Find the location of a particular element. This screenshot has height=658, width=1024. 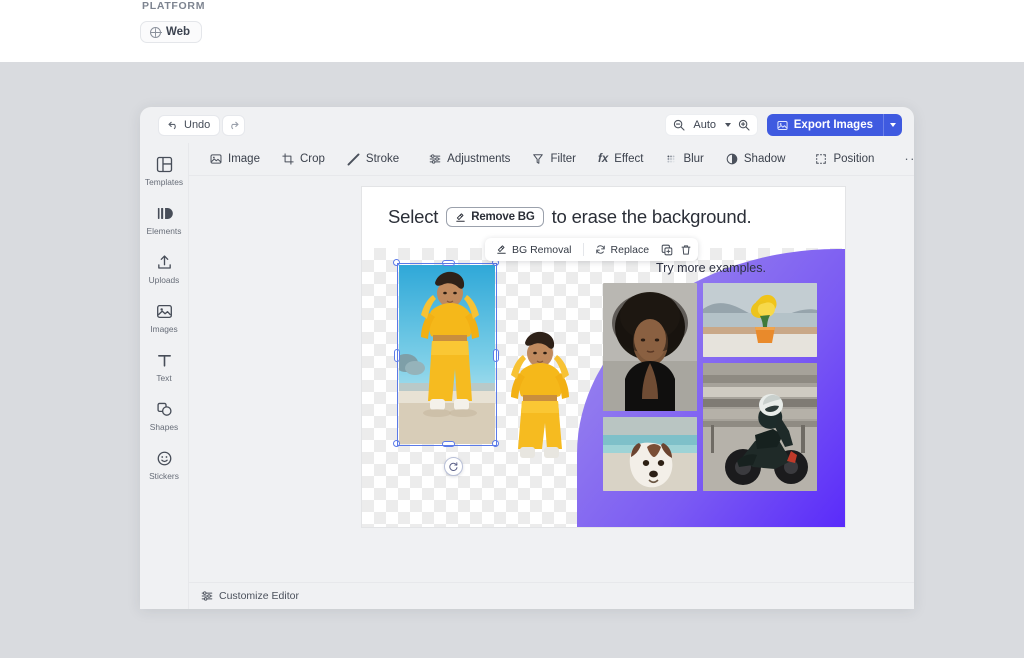

bg-removal-label: BG Removal is located at coordinates (542, 249).